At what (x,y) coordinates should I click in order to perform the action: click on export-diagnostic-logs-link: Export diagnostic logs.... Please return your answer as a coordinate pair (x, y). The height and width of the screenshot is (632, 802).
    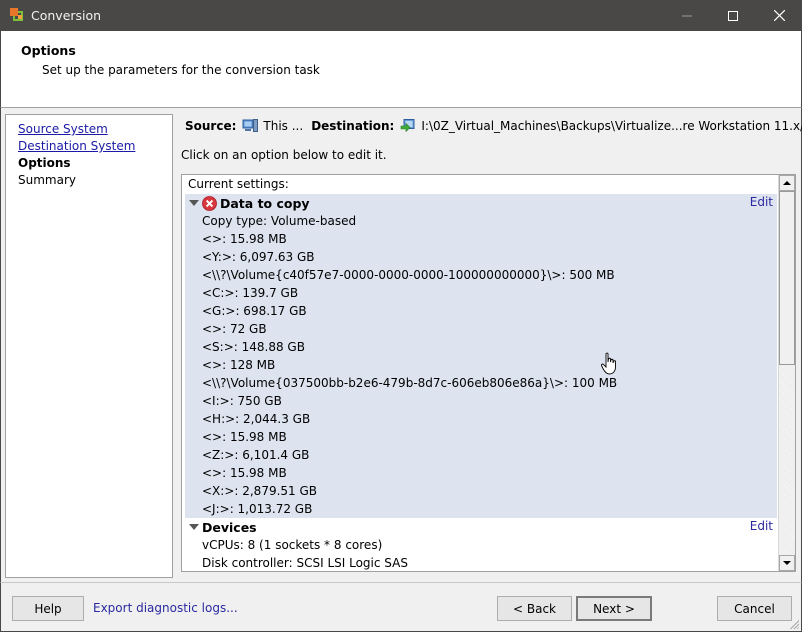
    Looking at the image, I should click on (165, 608).